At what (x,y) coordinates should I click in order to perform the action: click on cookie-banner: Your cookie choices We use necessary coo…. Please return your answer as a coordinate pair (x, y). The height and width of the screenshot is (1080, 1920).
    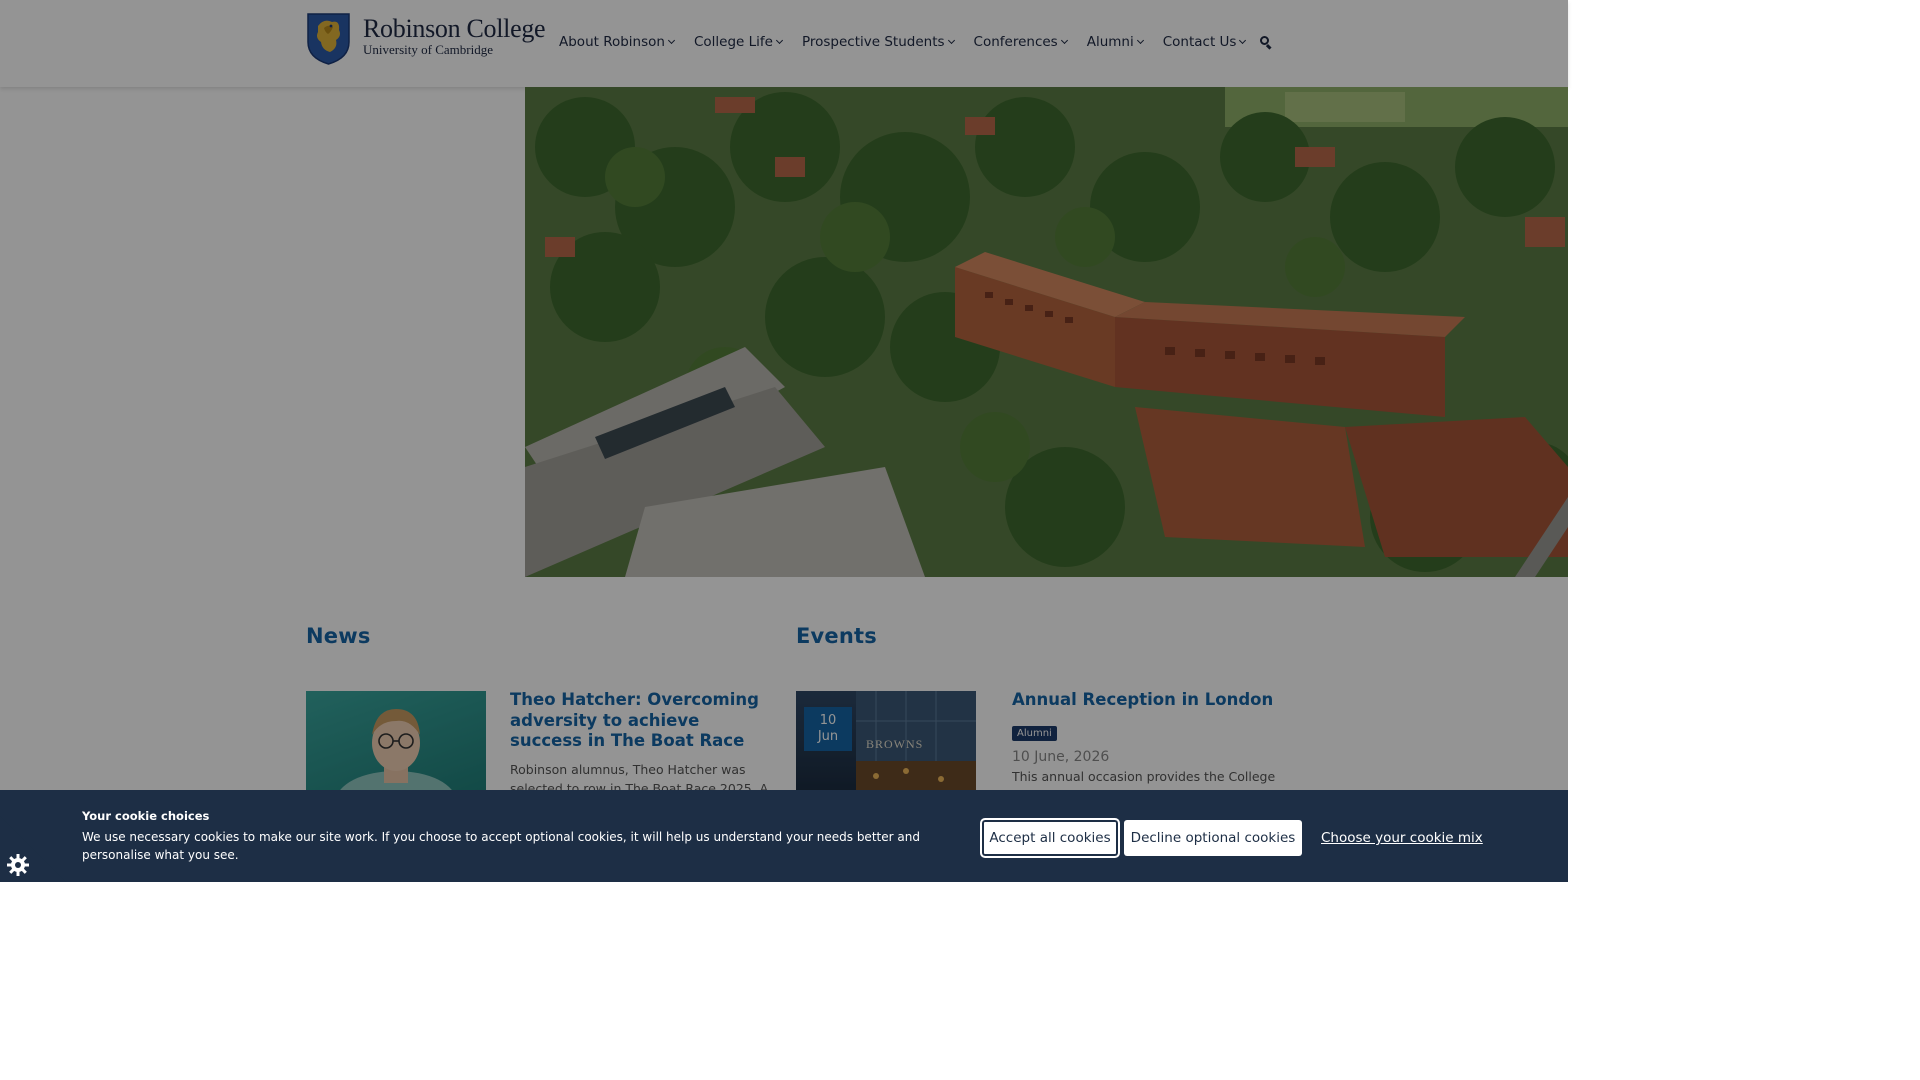
    Looking at the image, I should click on (784, 836).